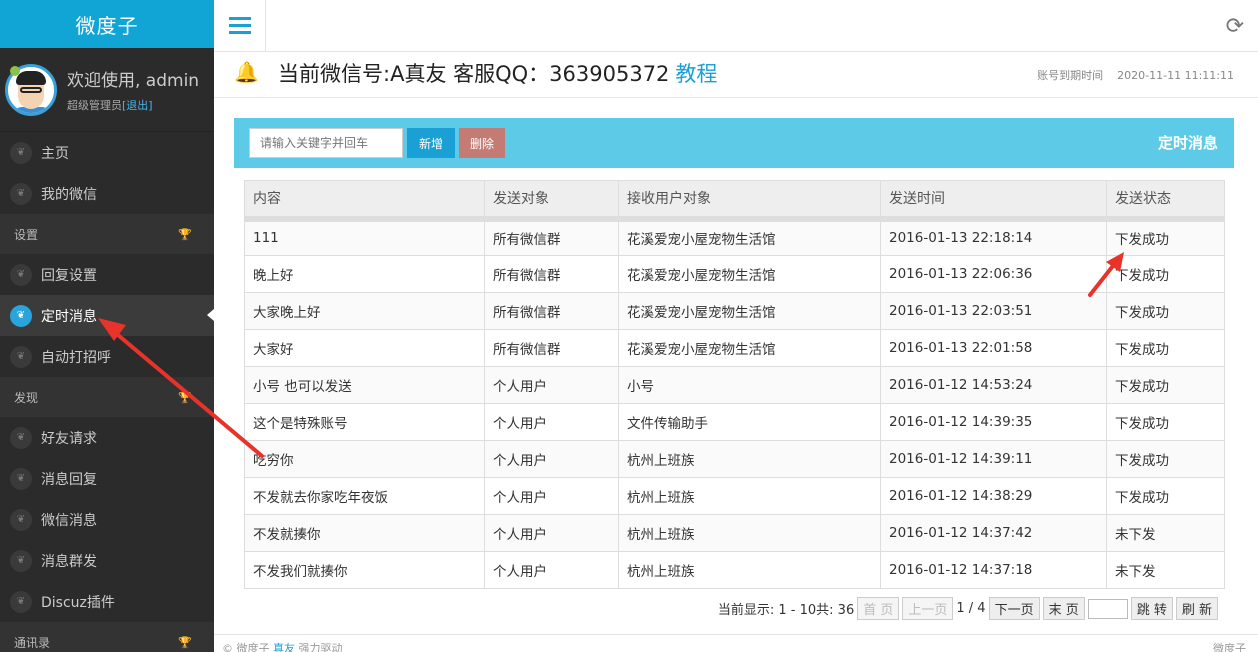  I want to click on cell-send-time: 2016-01-13 22:06:36, so click(993, 274).